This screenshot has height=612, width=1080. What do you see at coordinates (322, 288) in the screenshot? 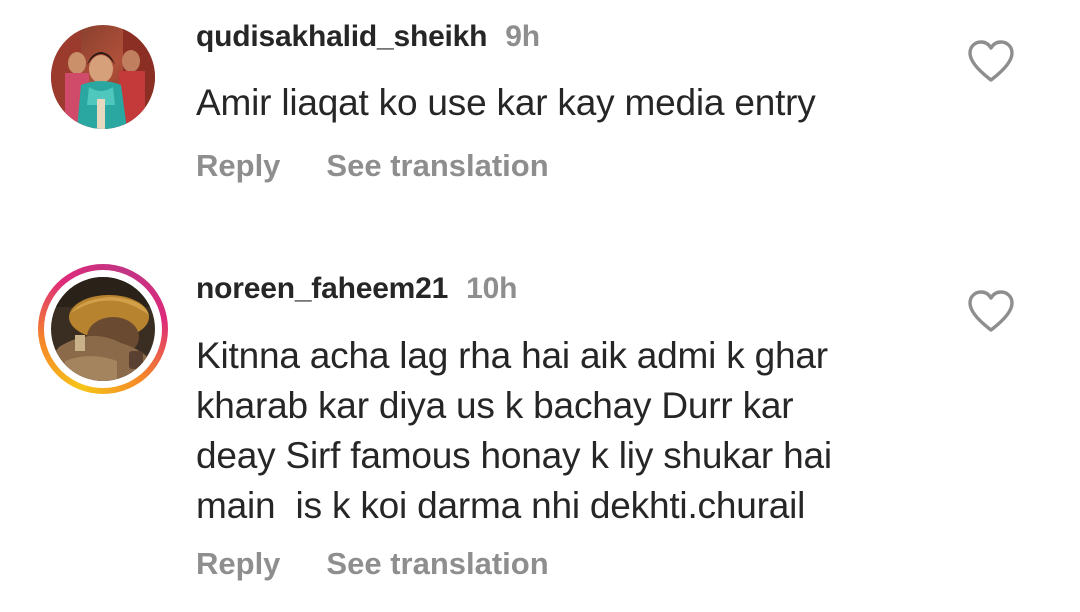
I see `username-link: noreen_faheem21` at bounding box center [322, 288].